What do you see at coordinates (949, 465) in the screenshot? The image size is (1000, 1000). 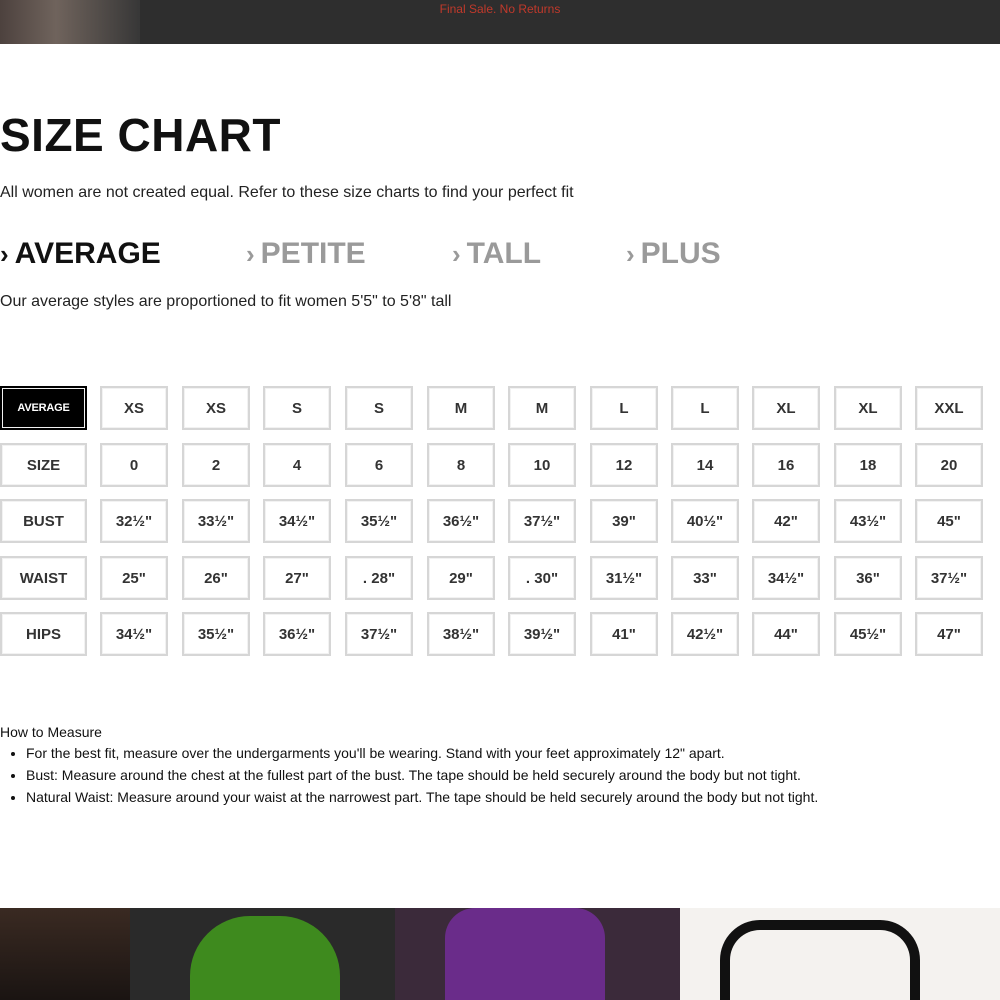 I see `table-cell: 20` at bounding box center [949, 465].